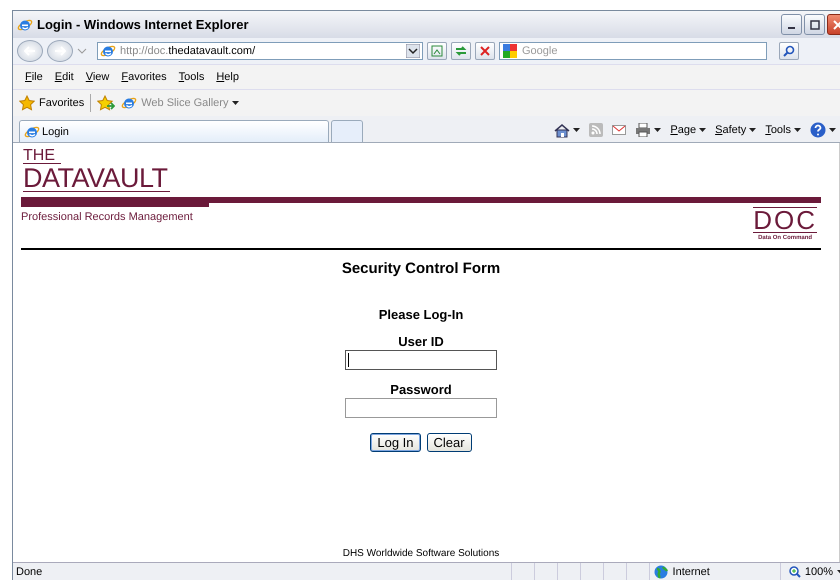 The height and width of the screenshot is (580, 840). Describe the element at coordinates (791, 27) in the screenshot. I see `minimize-icon` at that location.